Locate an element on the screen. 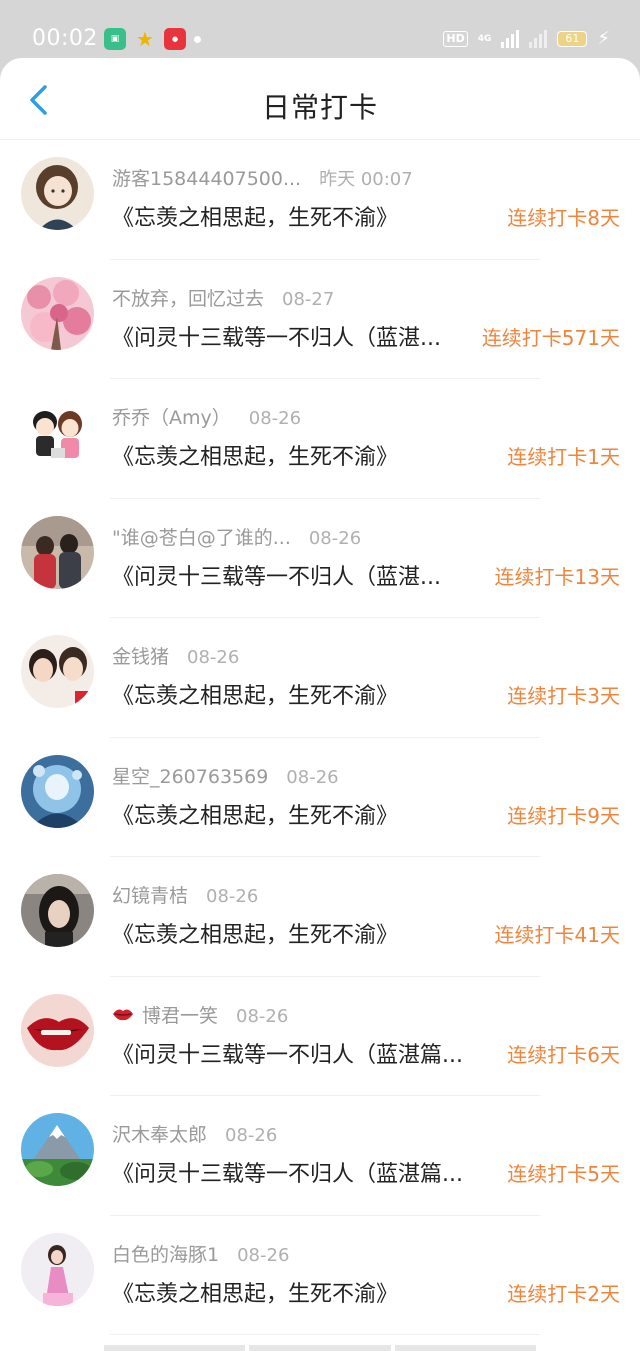 Image resolution: width=640 pixels, height=1351 pixels. avatar-photo-dark-hair-icon is located at coordinates (57, 910).